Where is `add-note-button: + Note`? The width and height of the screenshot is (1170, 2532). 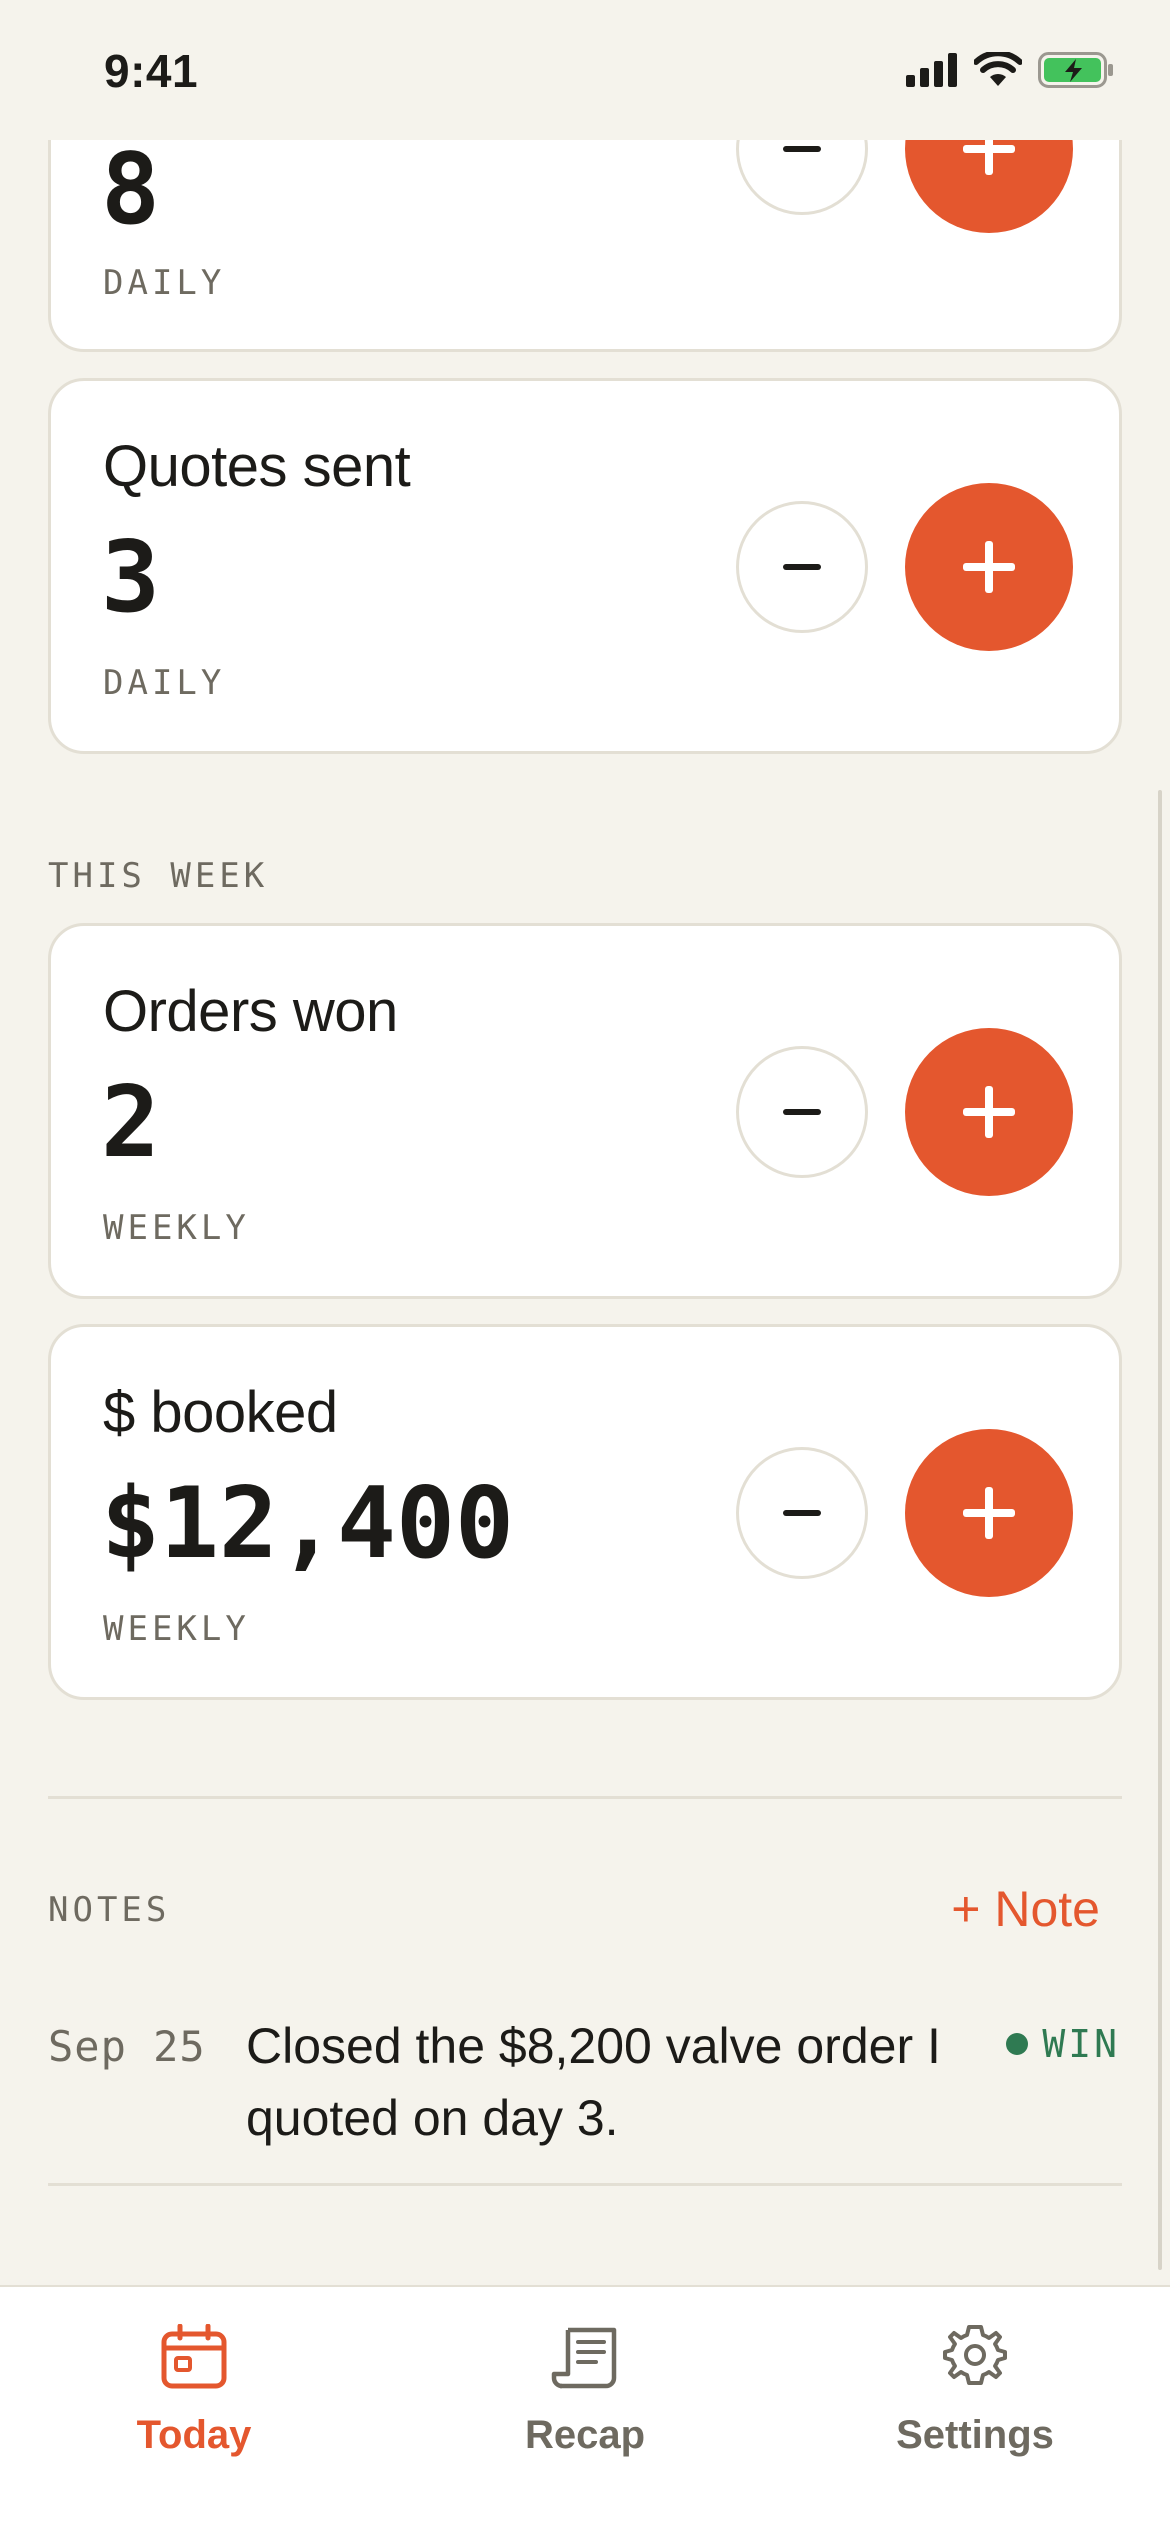 add-note-button: + Note is located at coordinates (1025, 1909).